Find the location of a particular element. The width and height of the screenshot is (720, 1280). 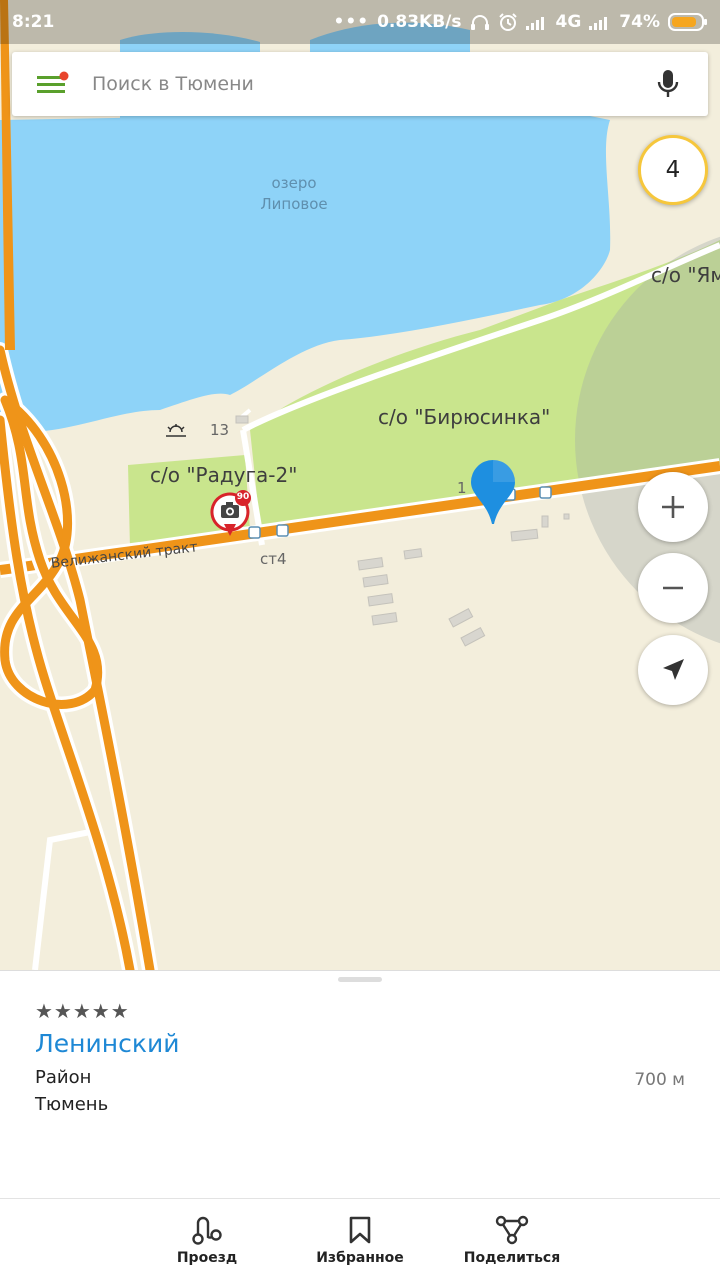

place-city: Тюмень is located at coordinates (72, 1104).